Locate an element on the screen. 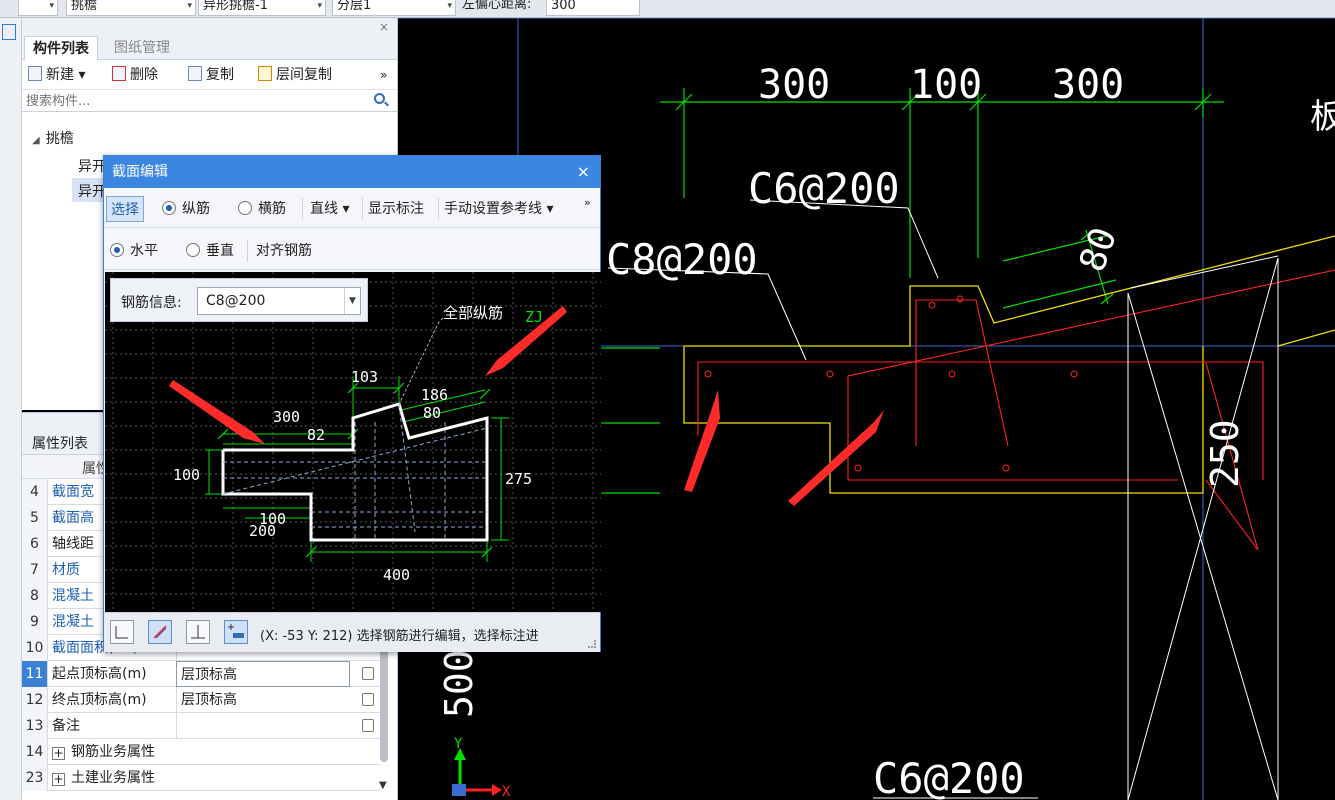  panel-tabs: × 构件列表 图纸管理 is located at coordinates (209, 39).